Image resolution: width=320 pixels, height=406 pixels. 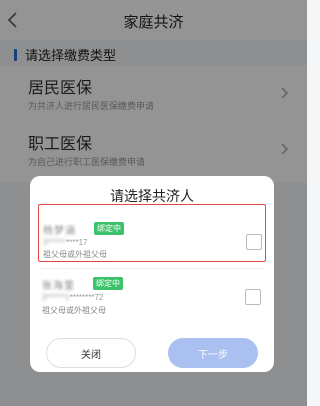 I want to click on id-suffix: ****17, so click(x=77, y=242).